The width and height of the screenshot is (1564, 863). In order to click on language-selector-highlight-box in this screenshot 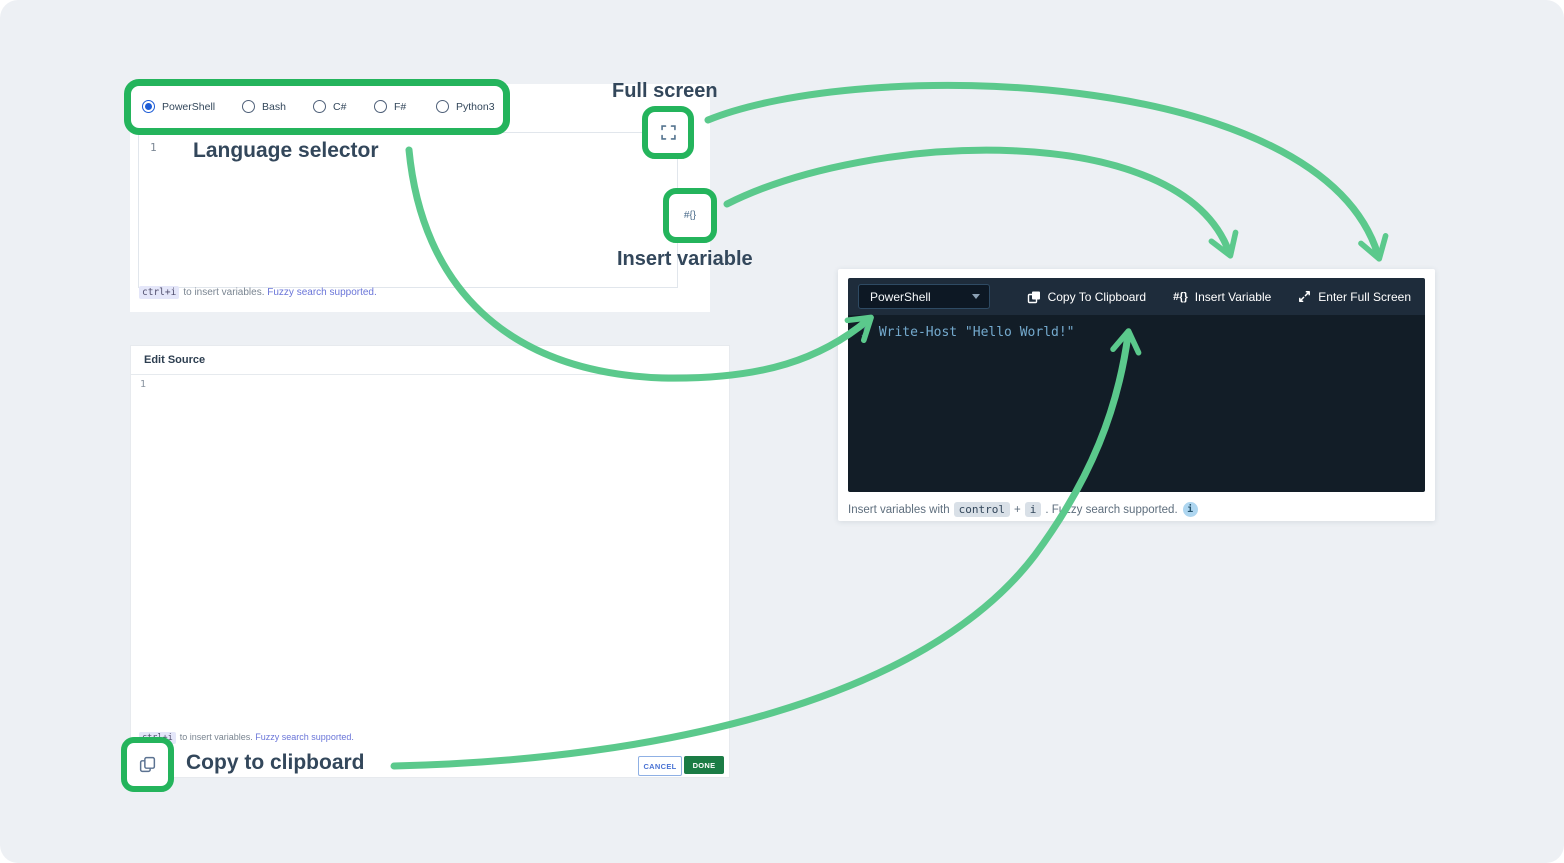, I will do `click(317, 107)`.